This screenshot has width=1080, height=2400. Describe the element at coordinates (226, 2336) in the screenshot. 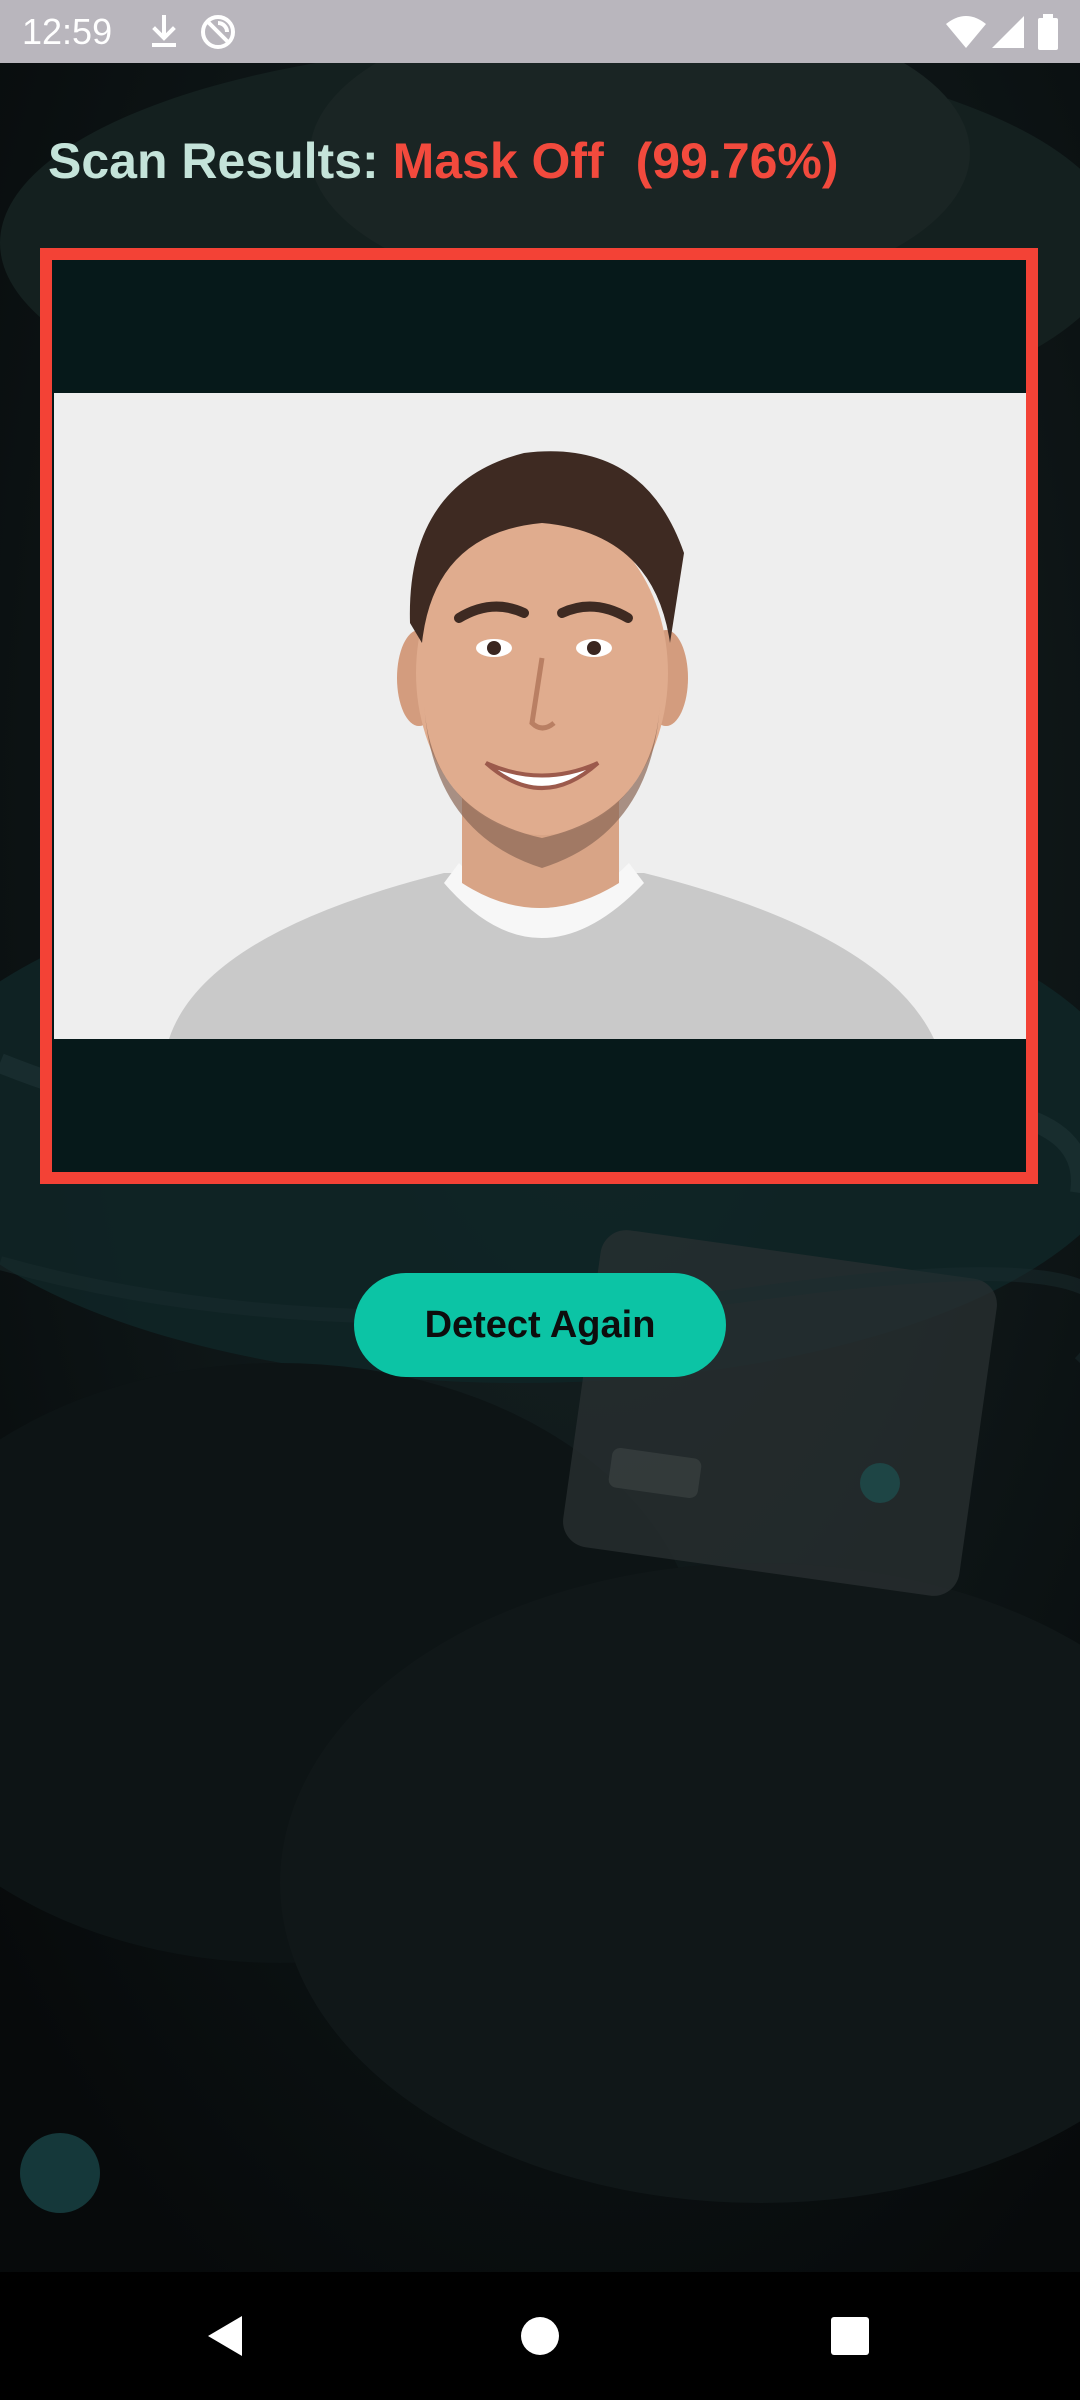

I see `back-icon` at that location.